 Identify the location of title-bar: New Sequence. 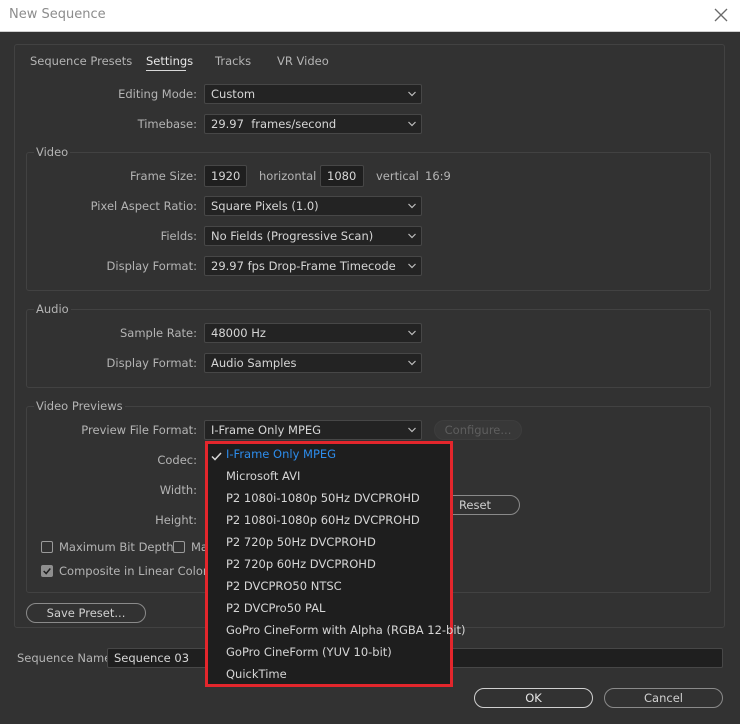
(370, 16).